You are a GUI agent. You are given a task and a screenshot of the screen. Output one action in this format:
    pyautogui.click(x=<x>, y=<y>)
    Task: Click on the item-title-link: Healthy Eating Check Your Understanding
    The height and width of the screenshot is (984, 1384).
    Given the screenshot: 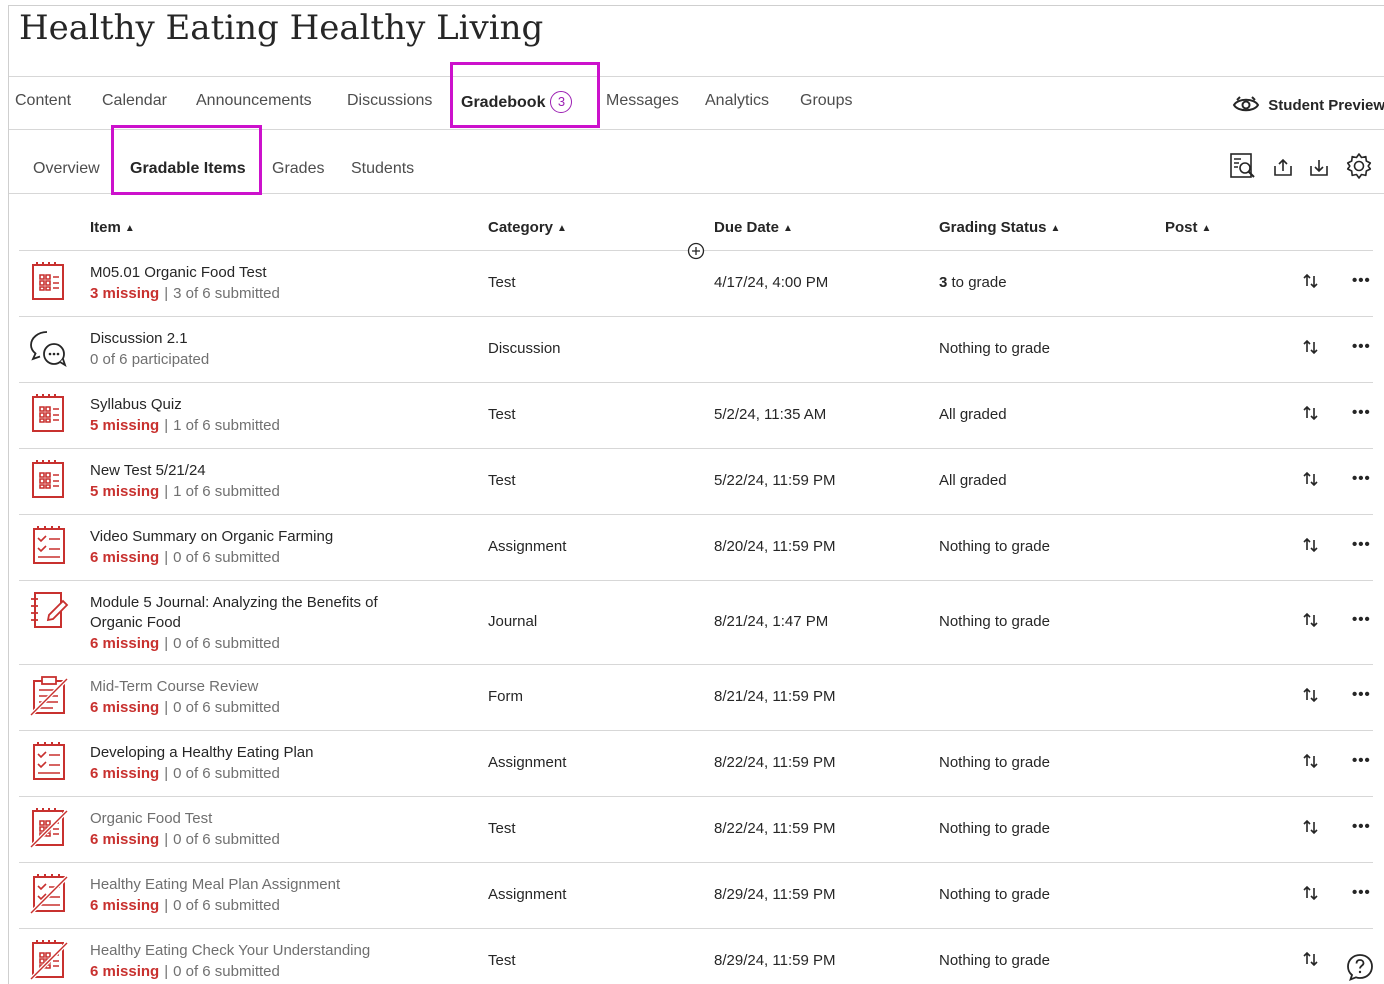 What is the action you would take?
    pyautogui.click(x=230, y=951)
    